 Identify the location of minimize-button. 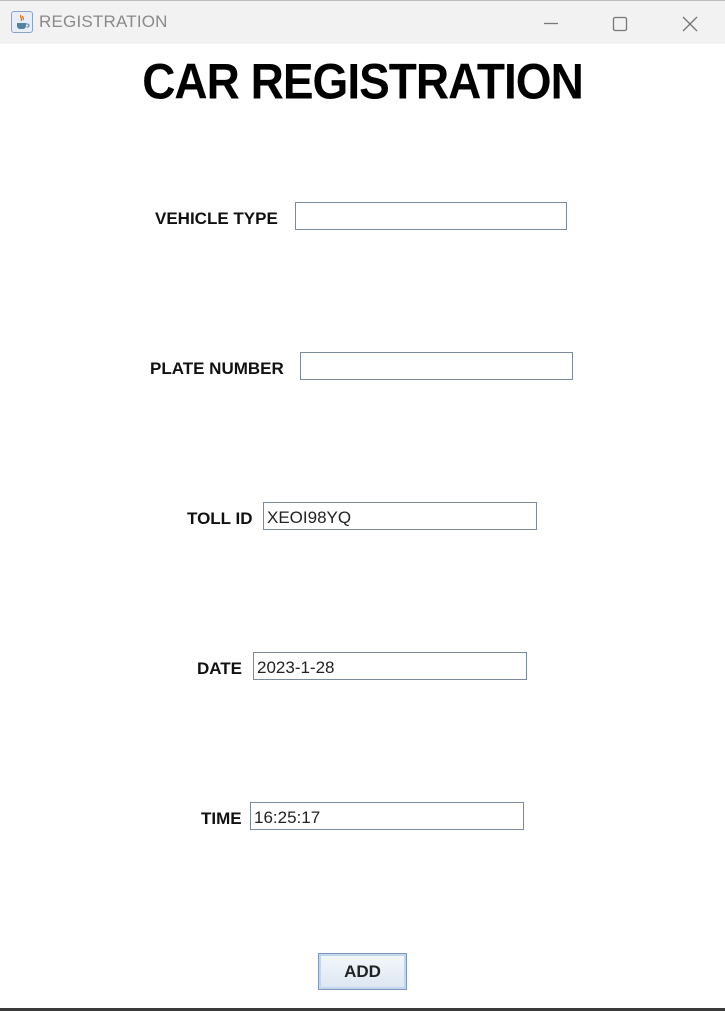
(552, 23).